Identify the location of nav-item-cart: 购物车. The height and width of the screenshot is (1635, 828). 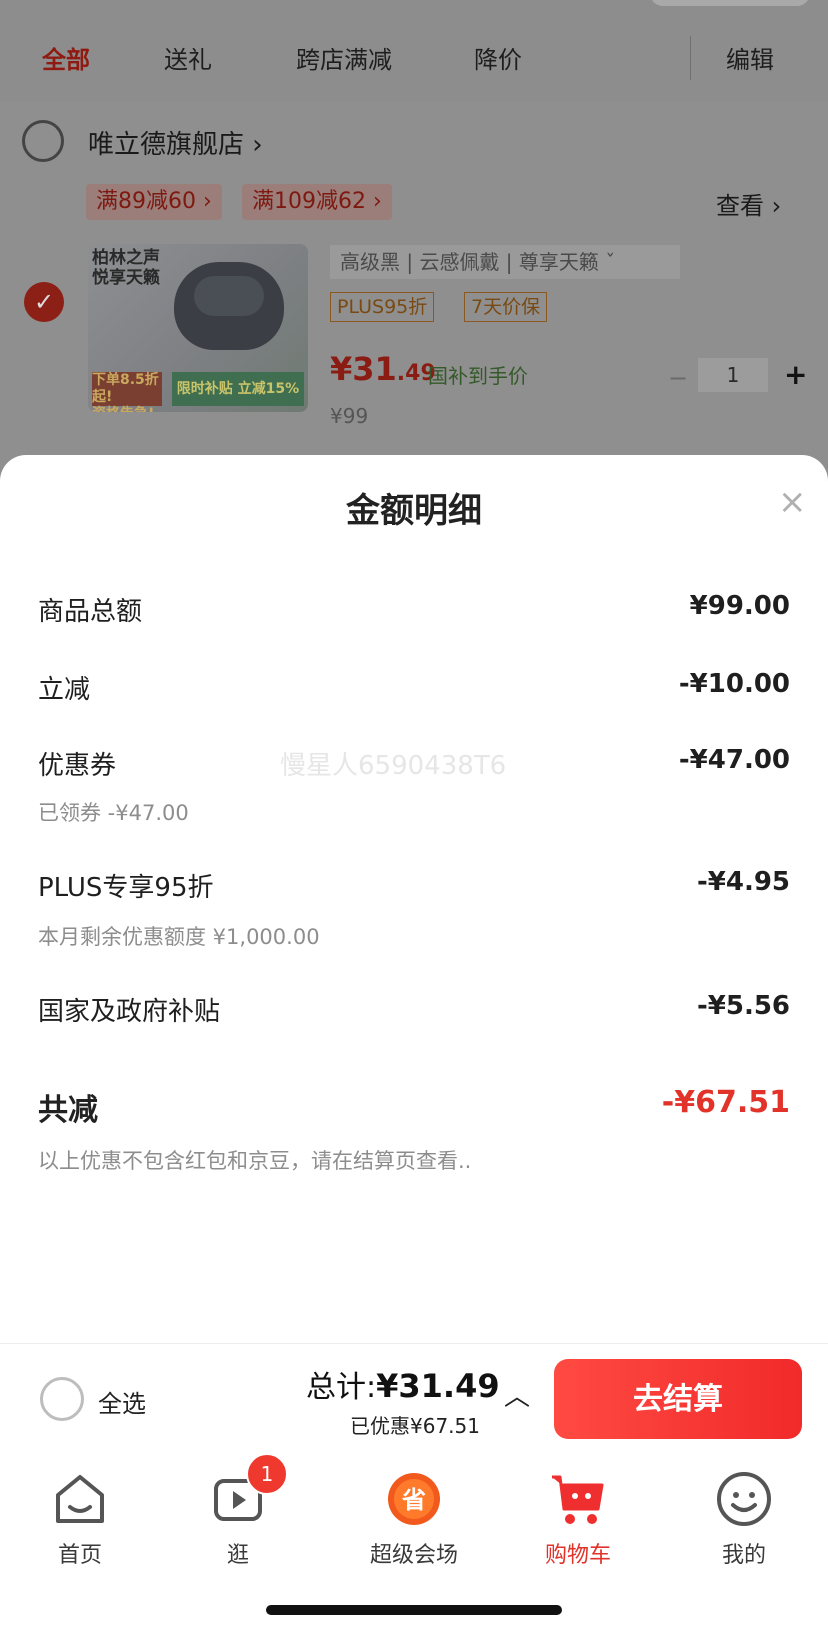
(578, 1519).